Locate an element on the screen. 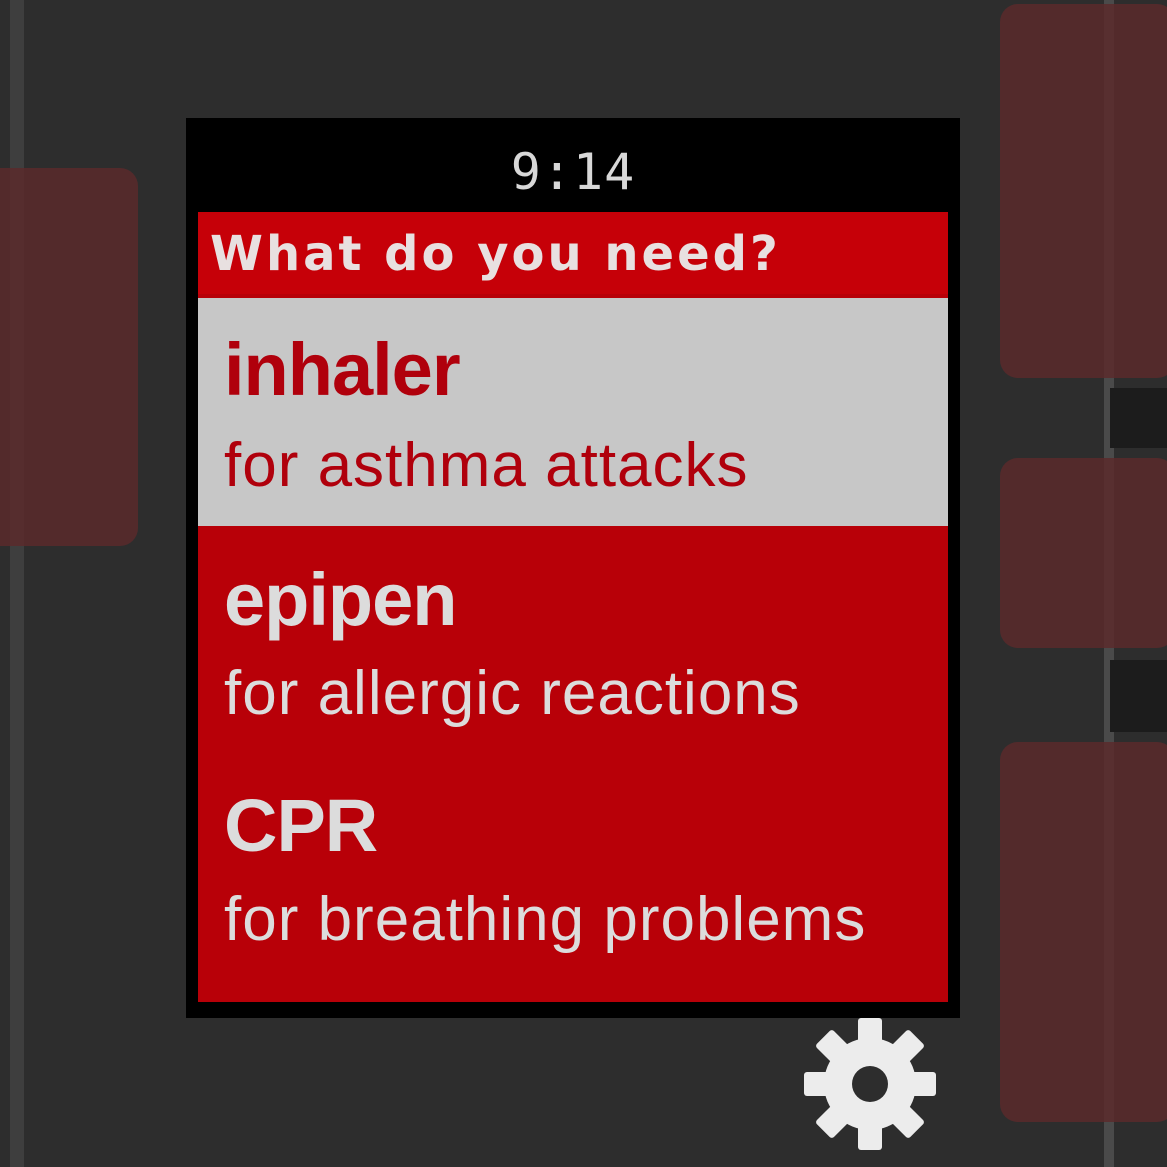 The width and height of the screenshot is (1167, 1167). menu-item-cpr: CPR for breathing problems is located at coordinates (573, 878).